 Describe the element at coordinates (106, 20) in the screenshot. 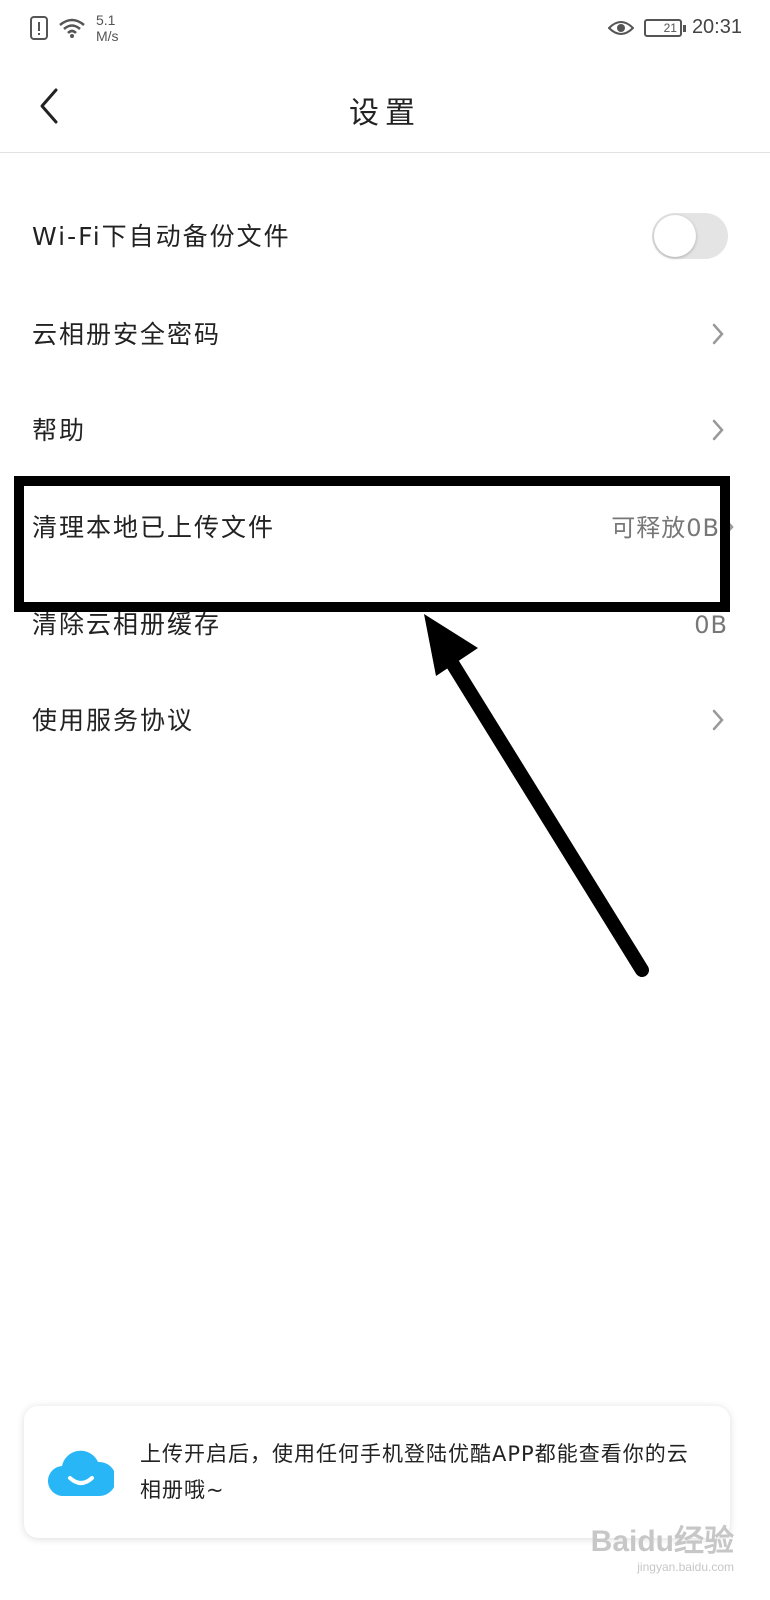

I see `speed-value: 5.1` at that location.